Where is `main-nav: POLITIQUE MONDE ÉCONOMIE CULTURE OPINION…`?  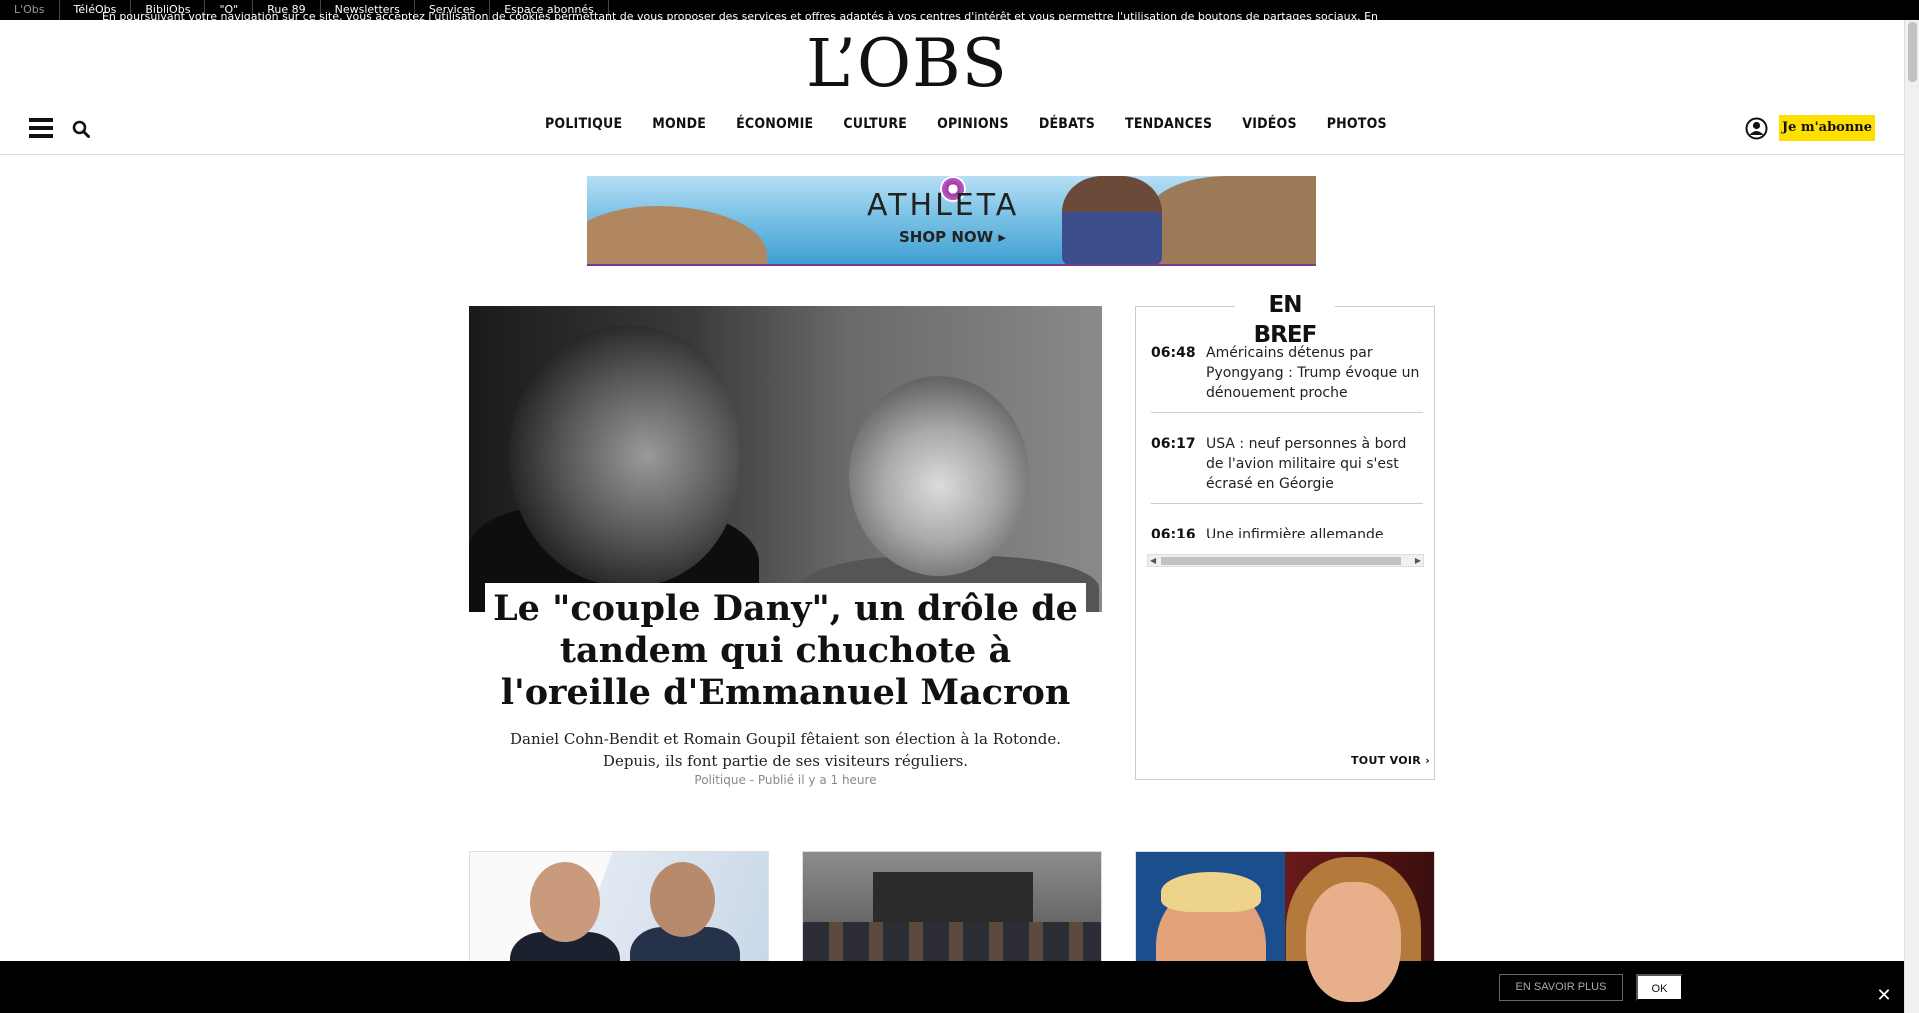
main-nav: POLITIQUE MONDE ÉCONOMIE CULTURE OPINION… is located at coordinates (966, 124).